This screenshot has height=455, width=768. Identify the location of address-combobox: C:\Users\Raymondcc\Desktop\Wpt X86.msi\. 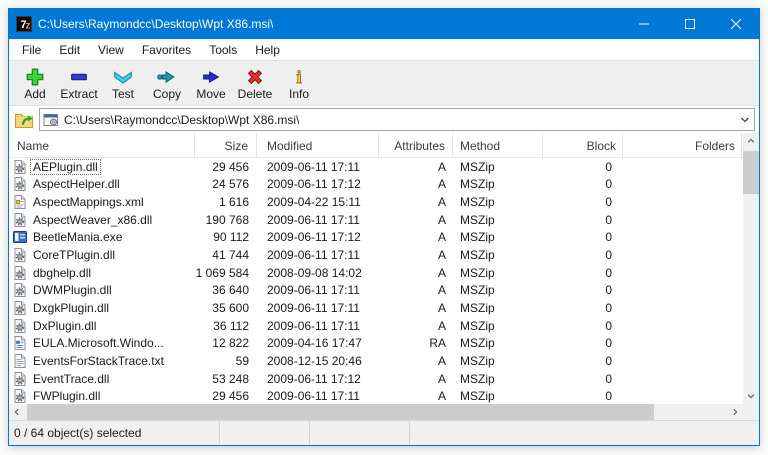
(397, 119).